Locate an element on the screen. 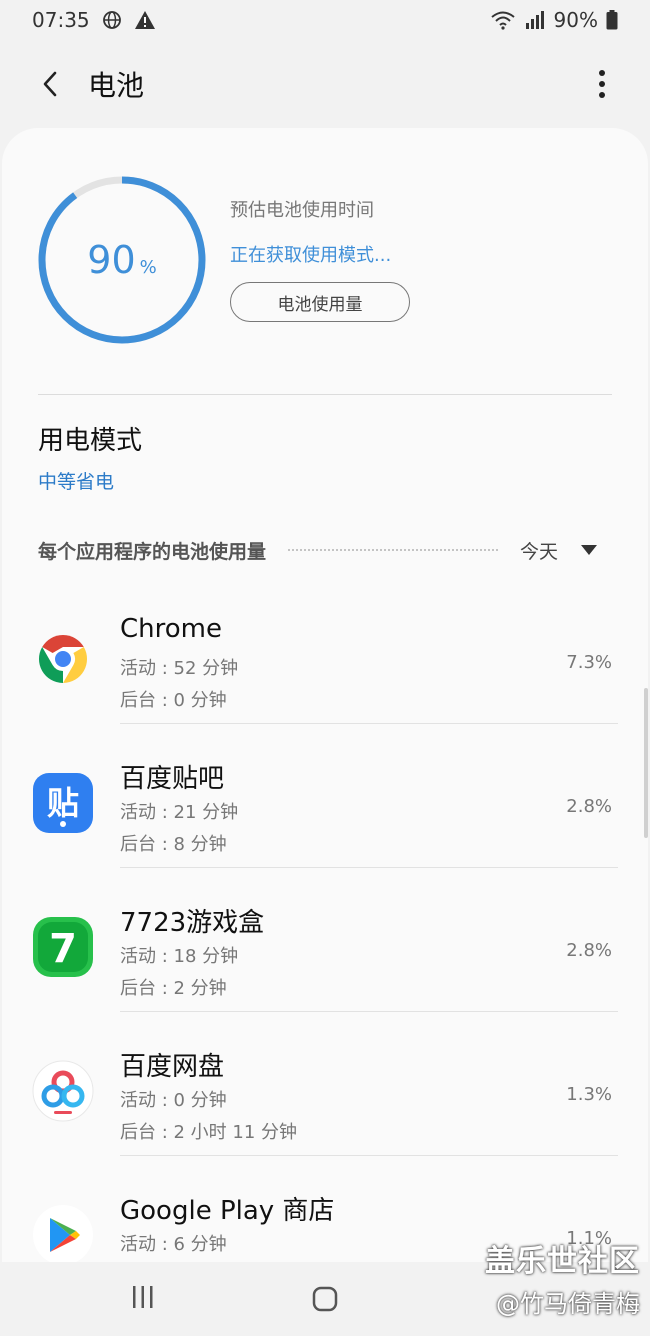  app-name: 百度网盘 is located at coordinates (172, 1067).